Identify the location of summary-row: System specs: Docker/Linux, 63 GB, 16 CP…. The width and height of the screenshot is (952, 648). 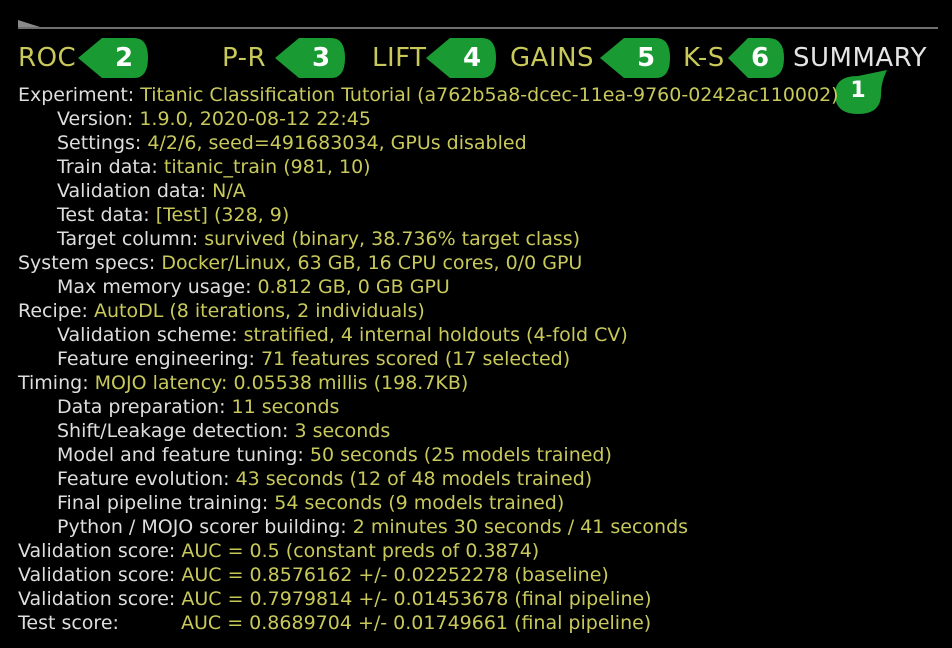
(478, 263).